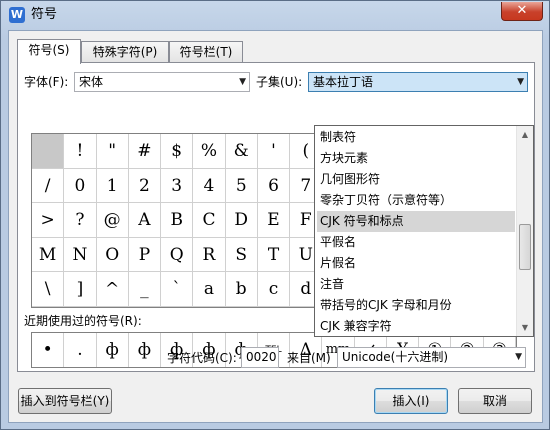 The height and width of the screenshot is (430, 550). I want to click on wps-app-icon: W, so click(17, 15).